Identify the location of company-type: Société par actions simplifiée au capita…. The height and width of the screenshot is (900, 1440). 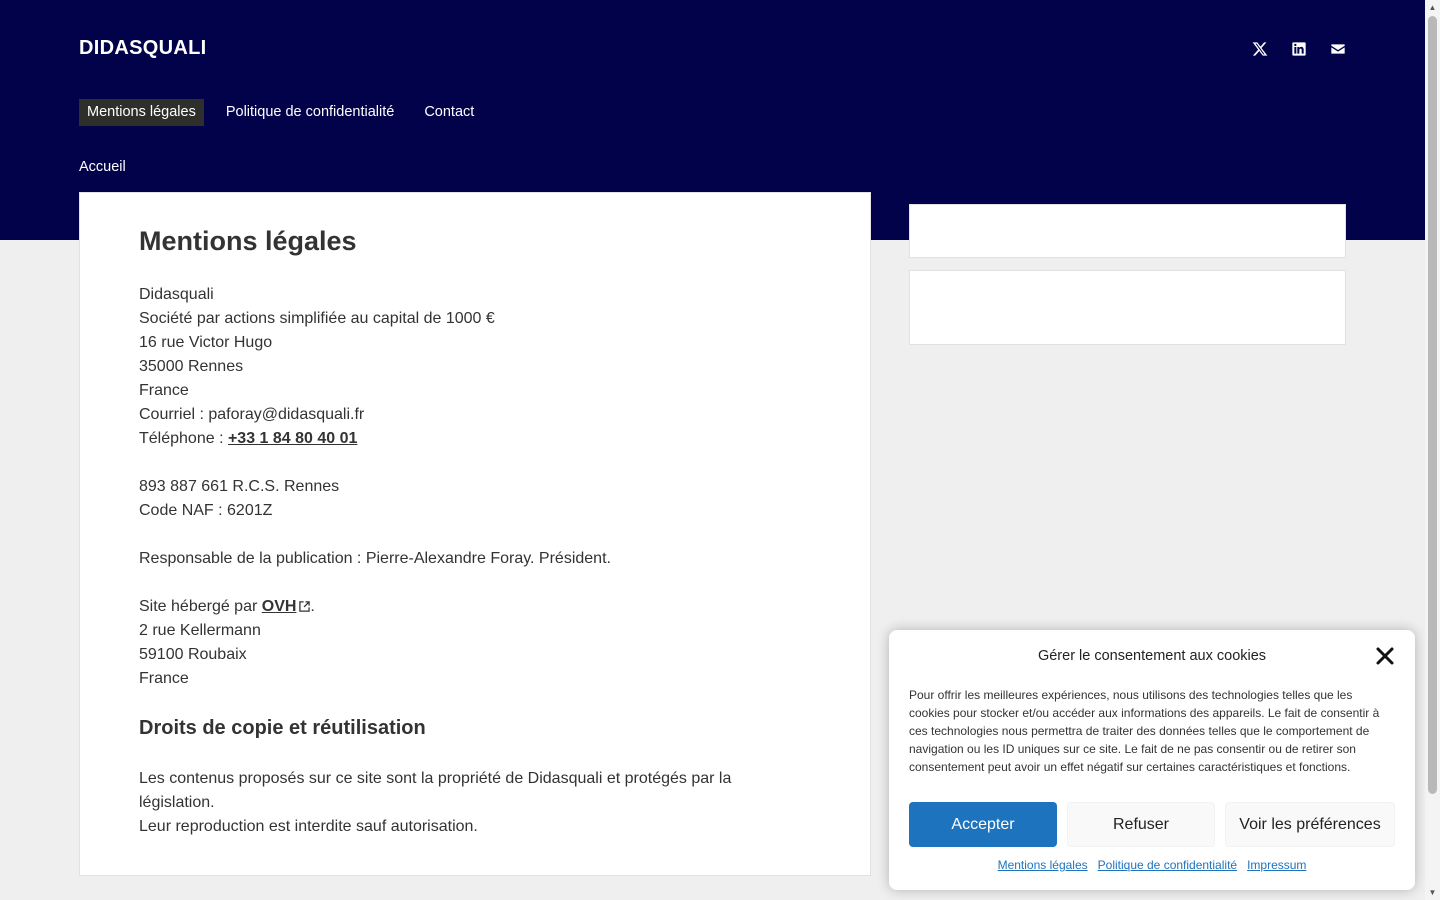
(317, 318).